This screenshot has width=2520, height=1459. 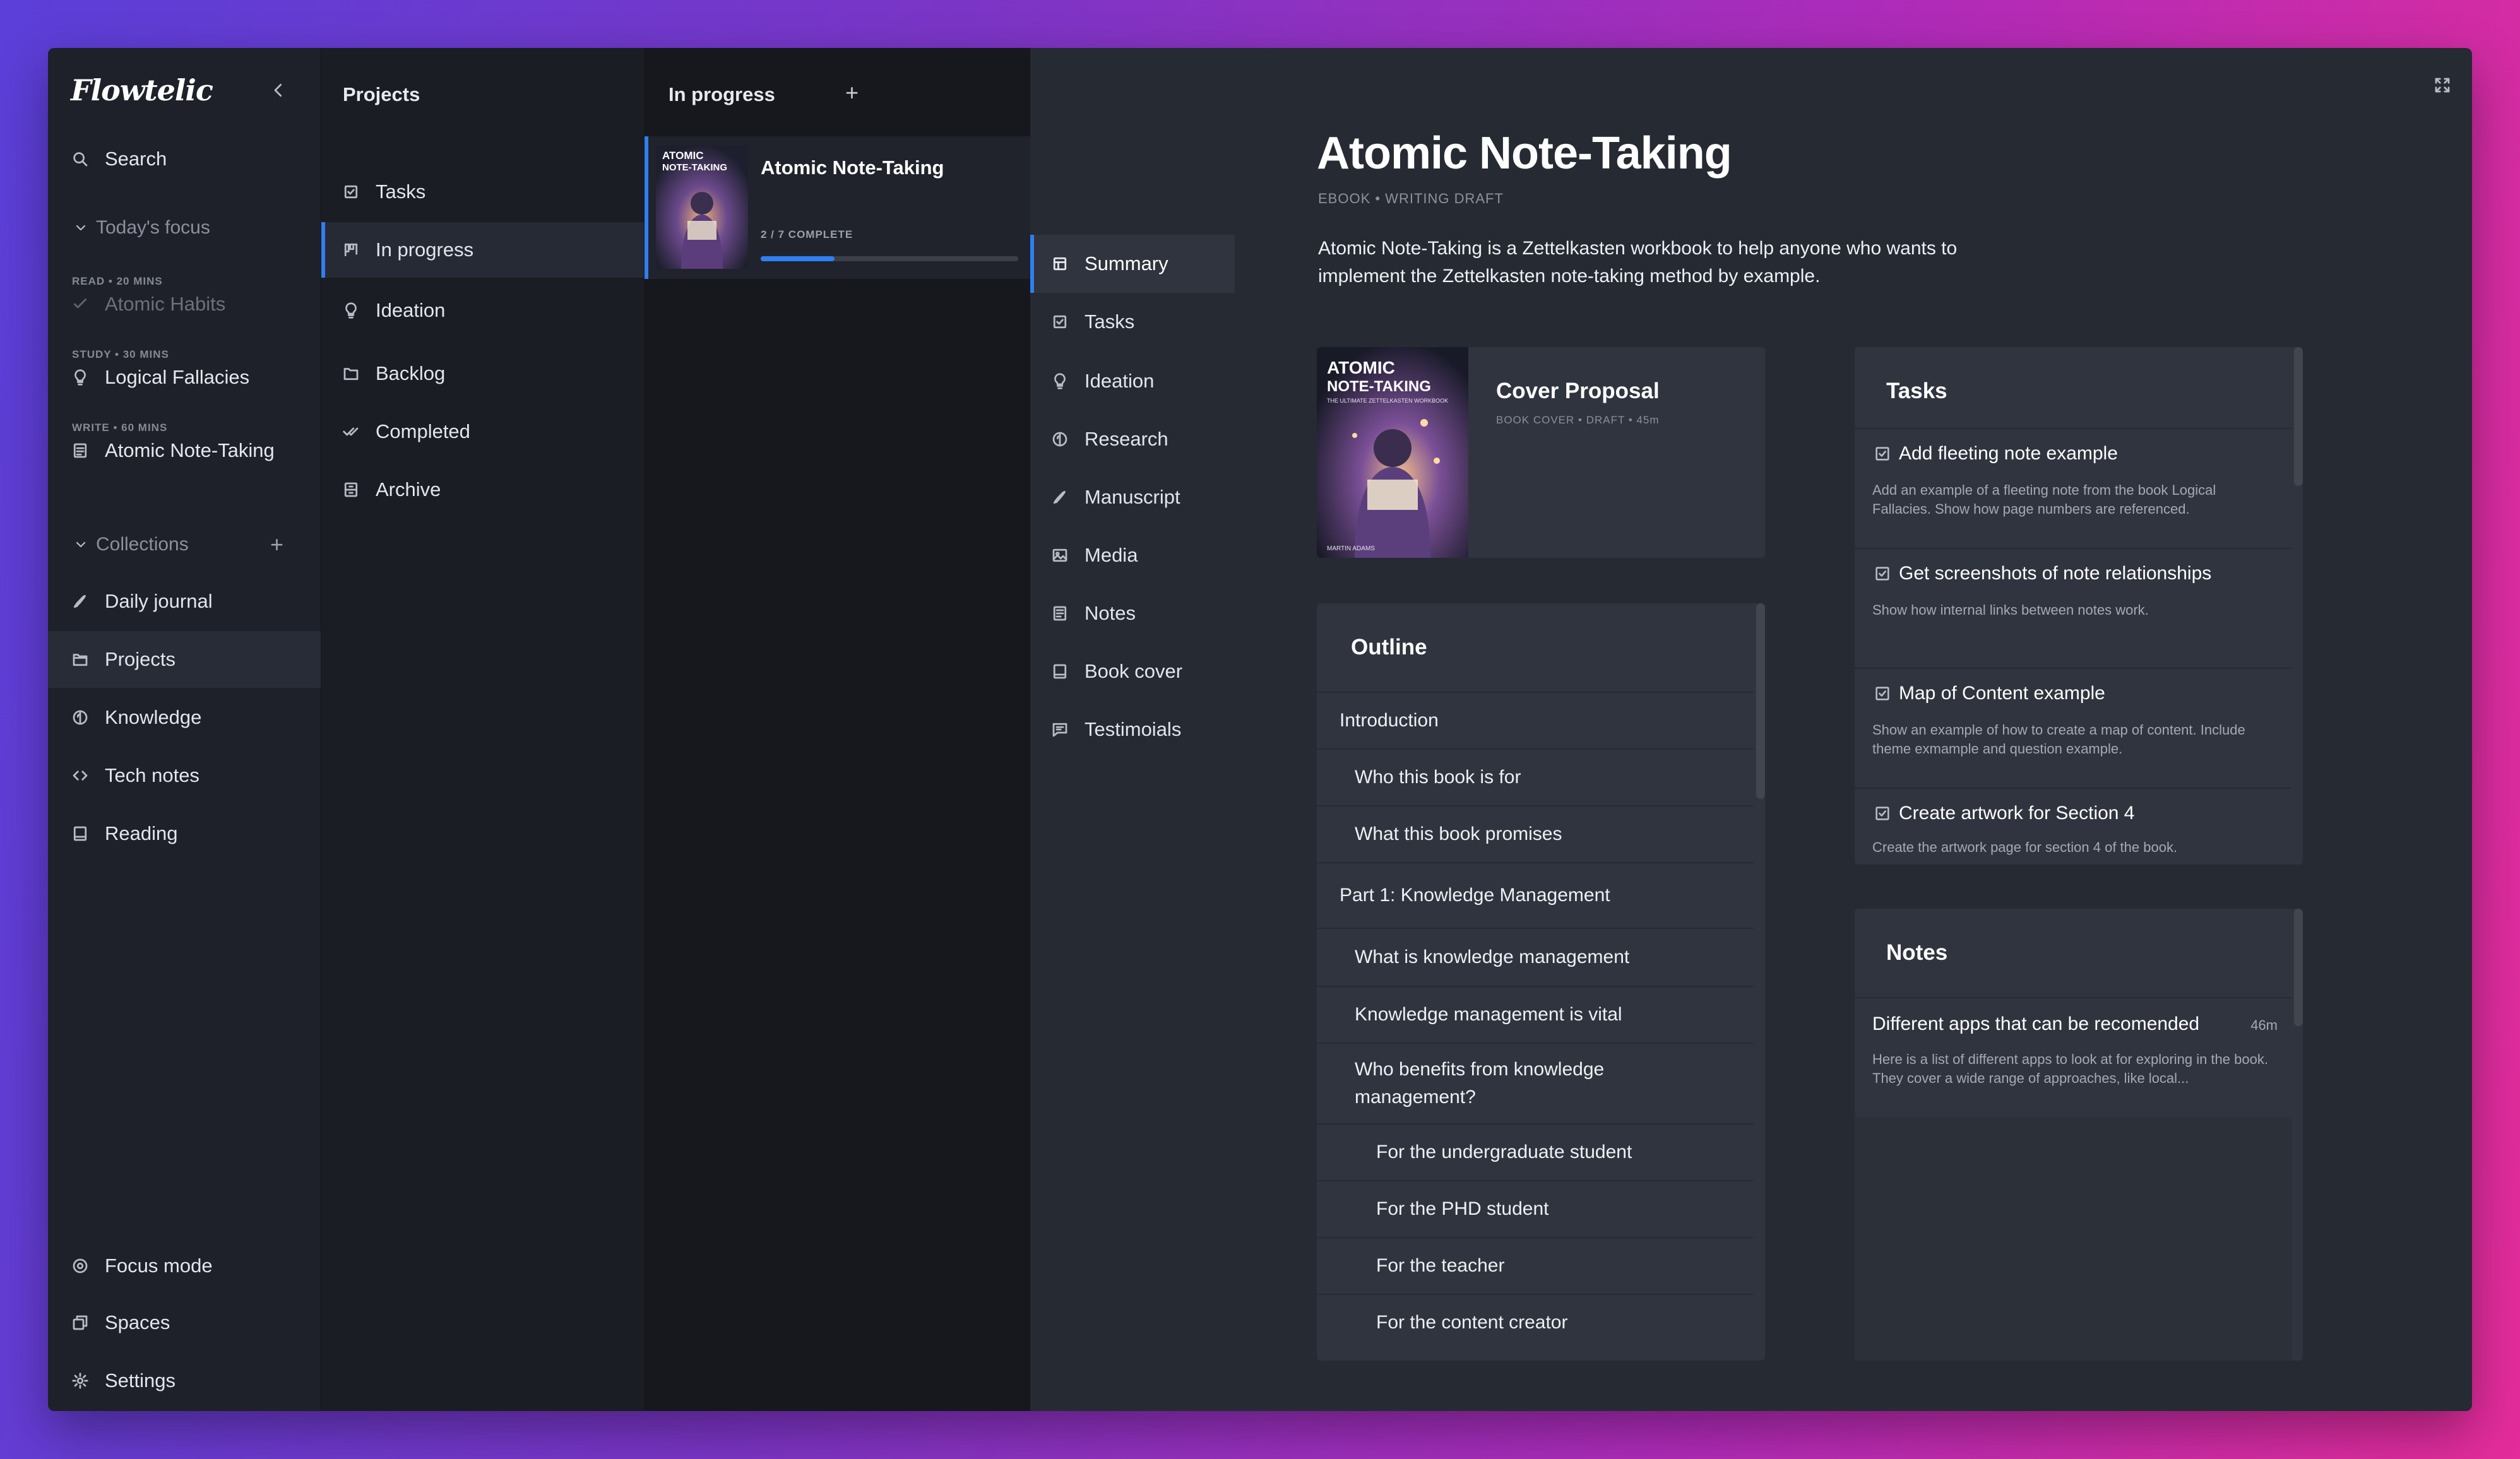 I want to click on collection-reading: Reading, so click(x=184, y=833).